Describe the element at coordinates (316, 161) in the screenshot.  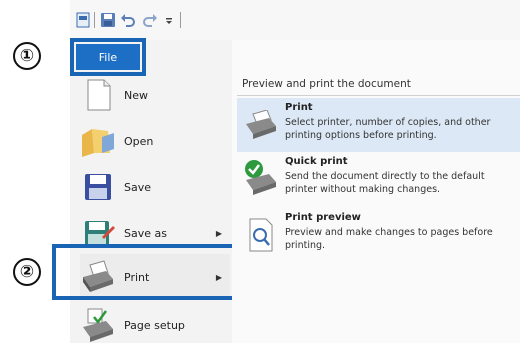
I see `submenu-item-quick-print-title: Quick print` at that location.